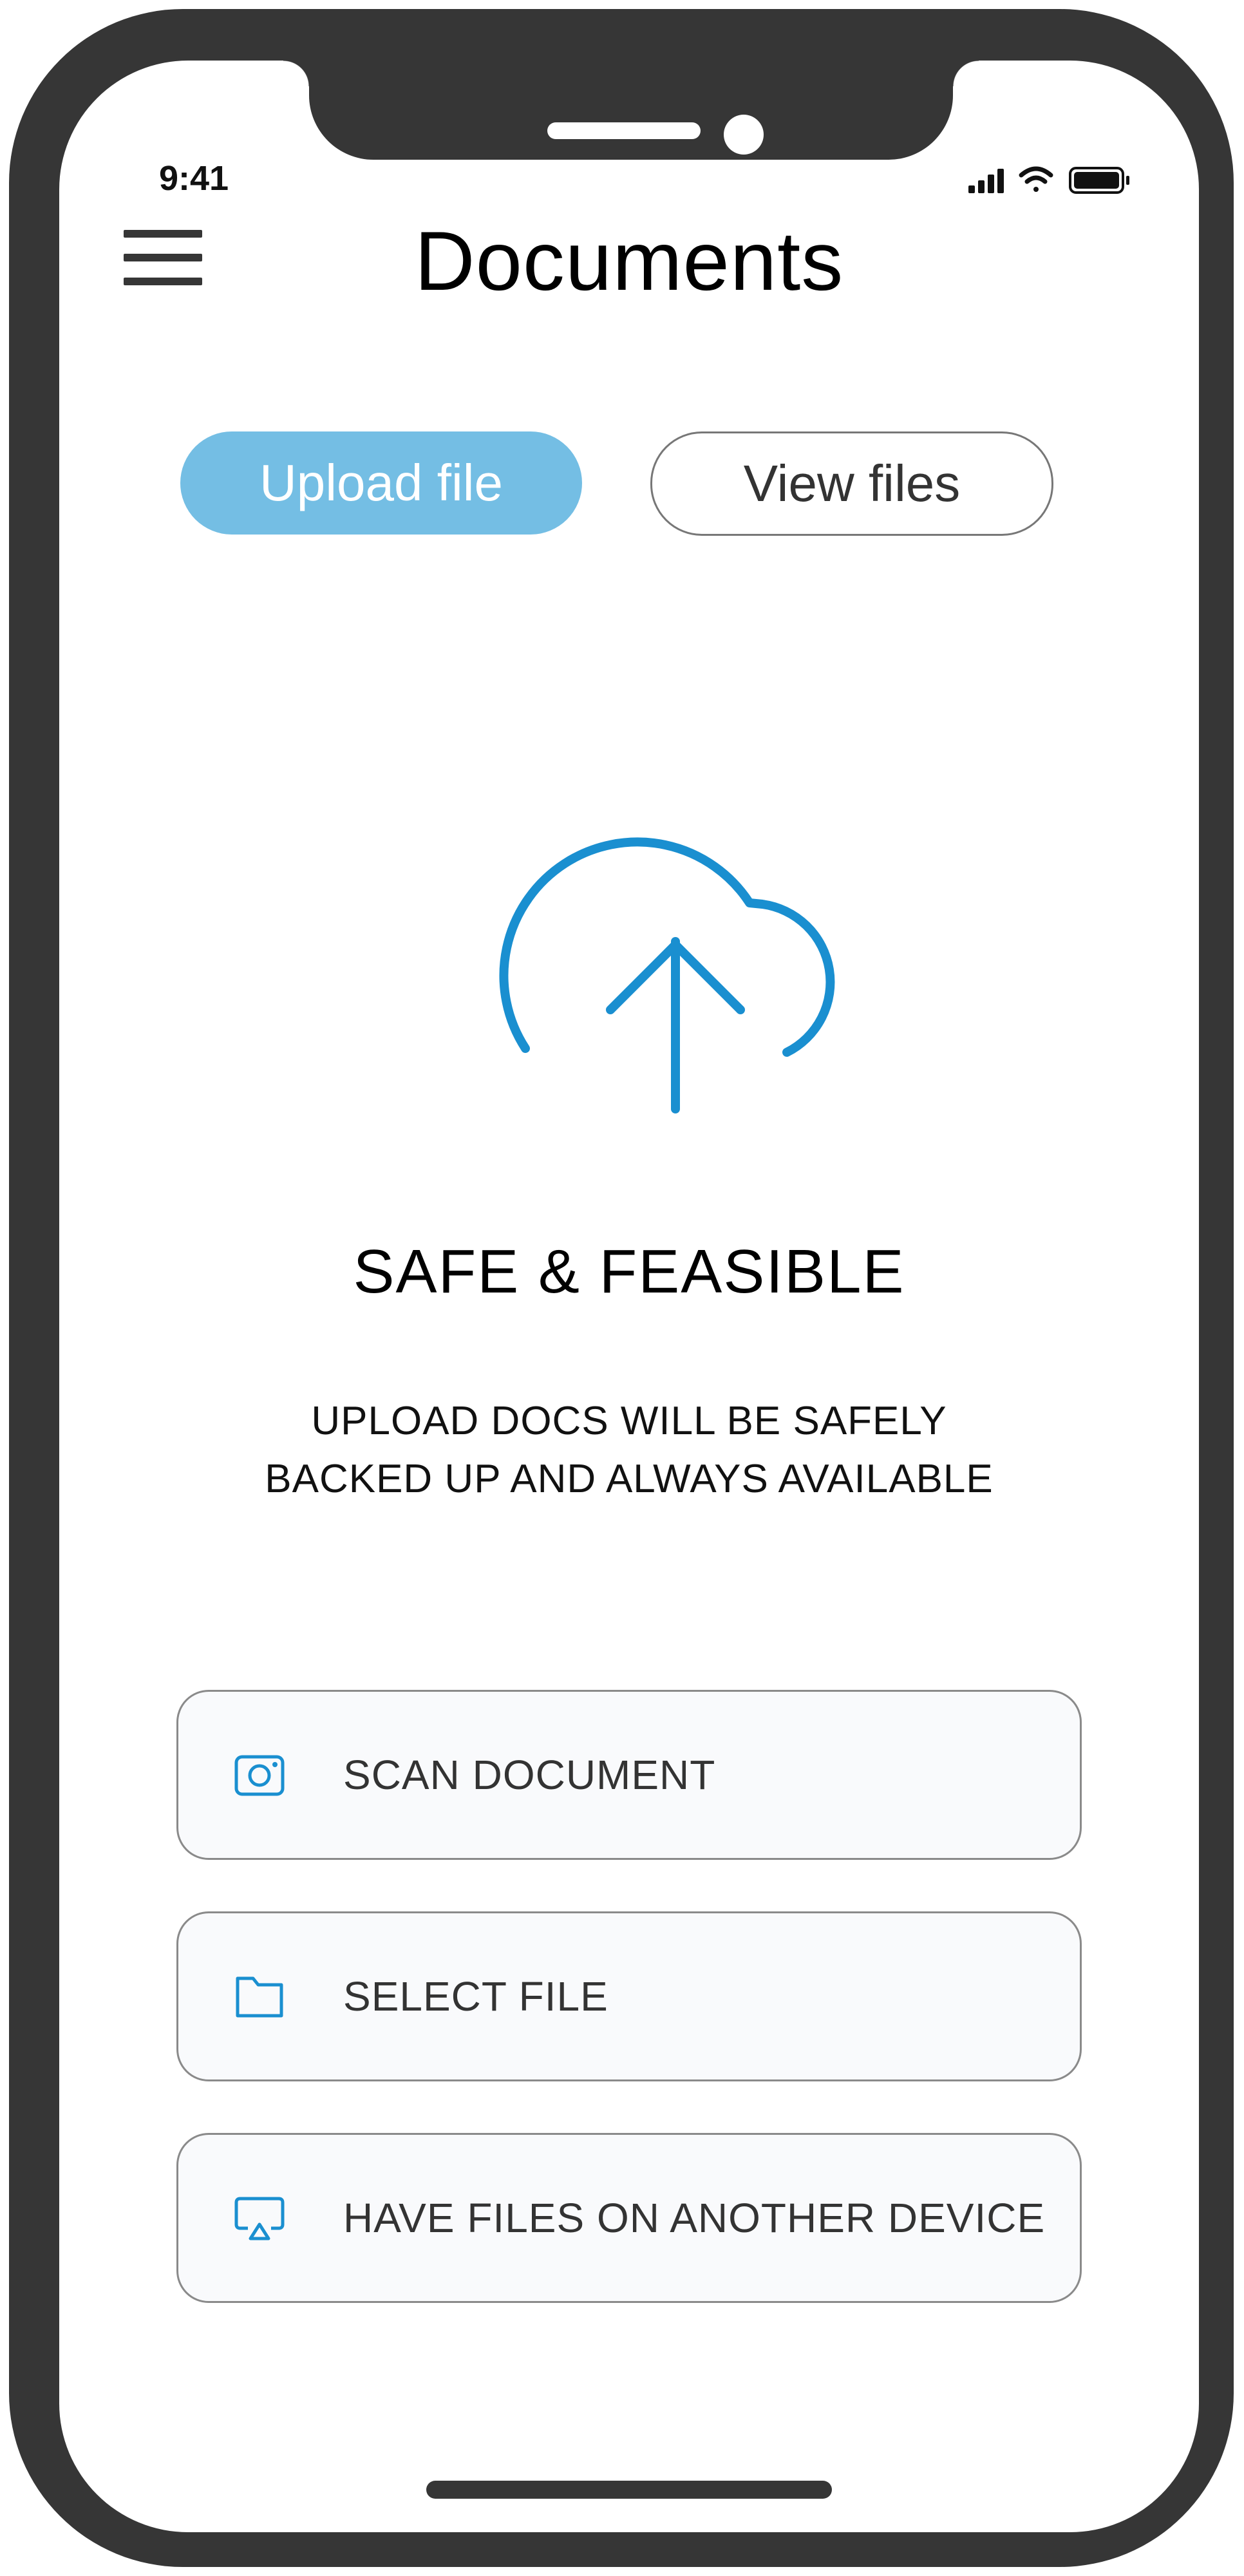 The height and width of the screenshot is (2576, 1244). Describe the element at coordinates (1099, 181) in the screenshot. I see `battery-icon` at that location.